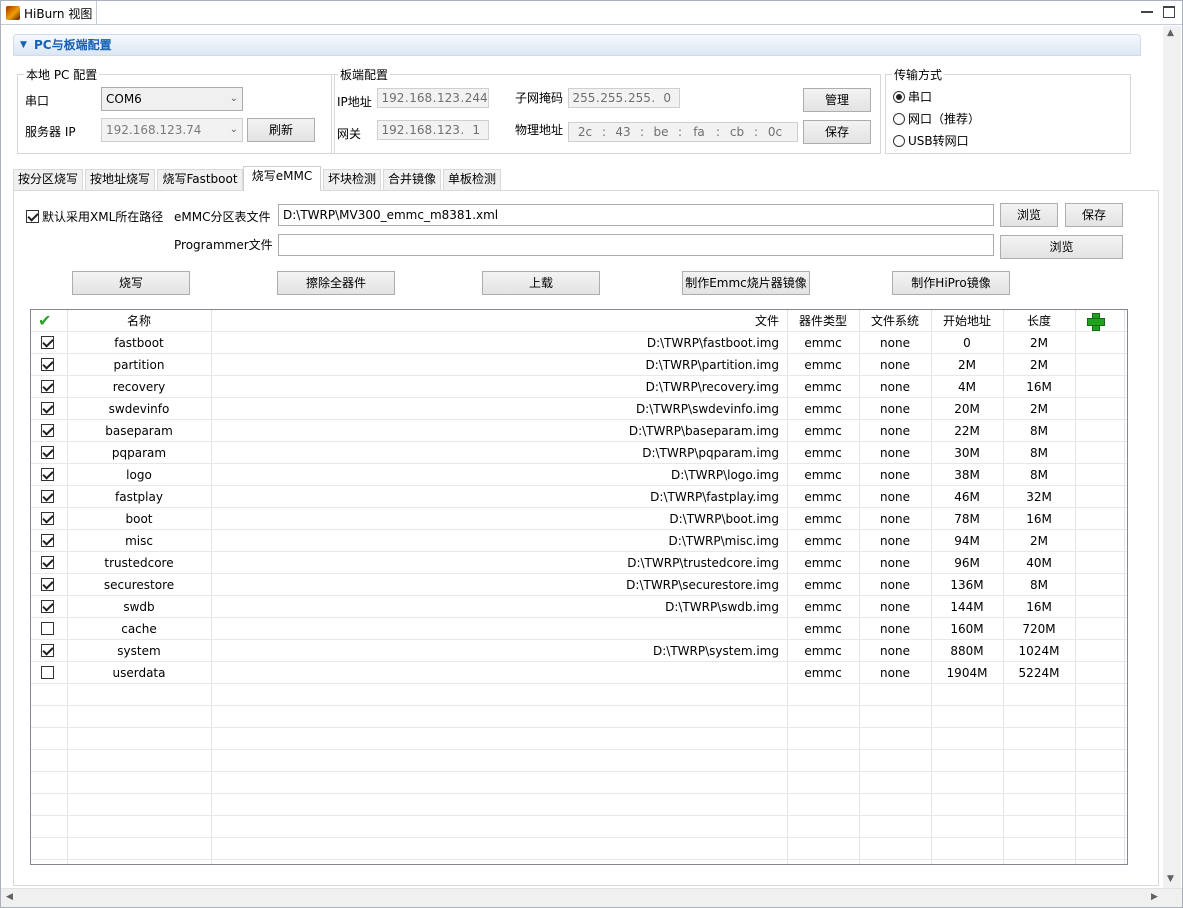 This screenshot has width=1183, height=908. Describe the element at coordinates (967, 585) in the screenshot. I see `cell-start: 136M` at that location.